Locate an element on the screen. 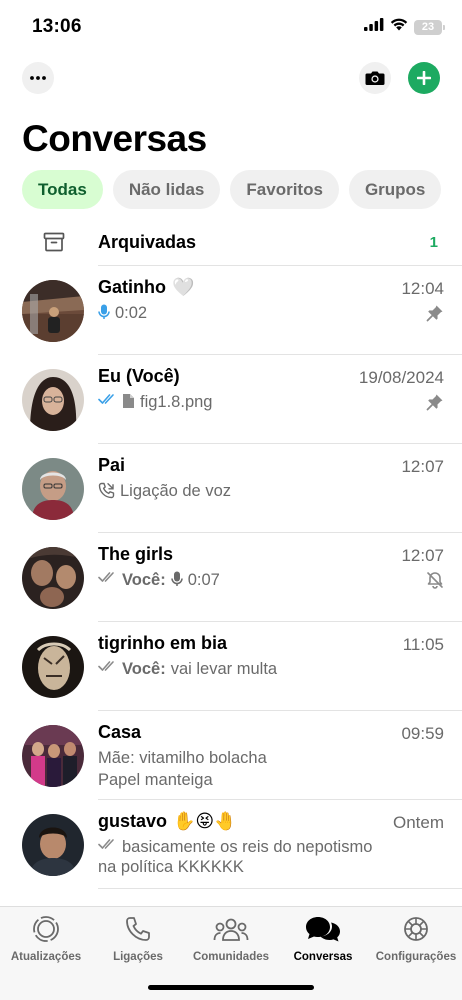 This screenshot has width=462, height=1000. chat-name-text: Casa is located at coordinates (120, 732).